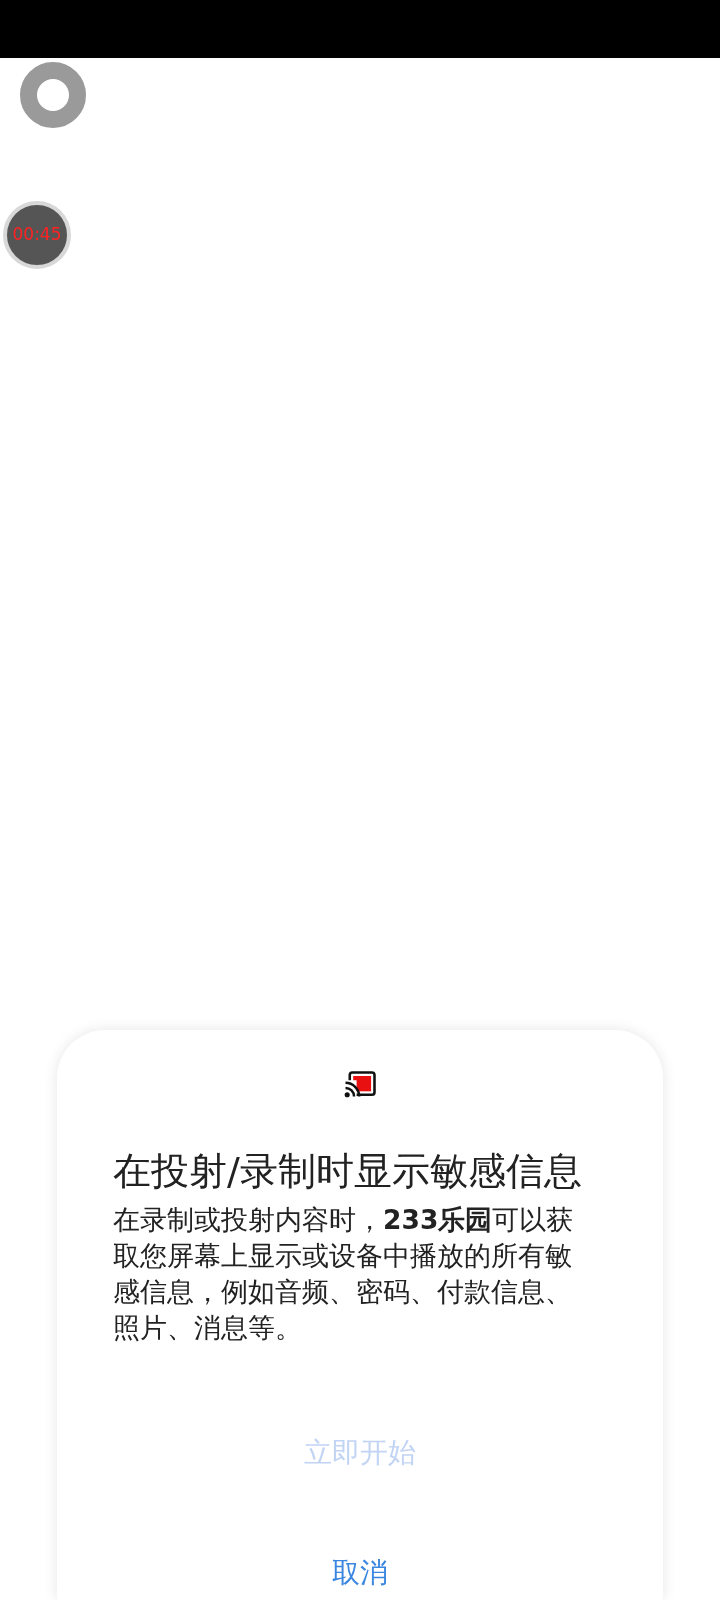  Describe the element at coordinates (360, 1573) in the screenshot. I see `cancel-button: 取消` at that location.